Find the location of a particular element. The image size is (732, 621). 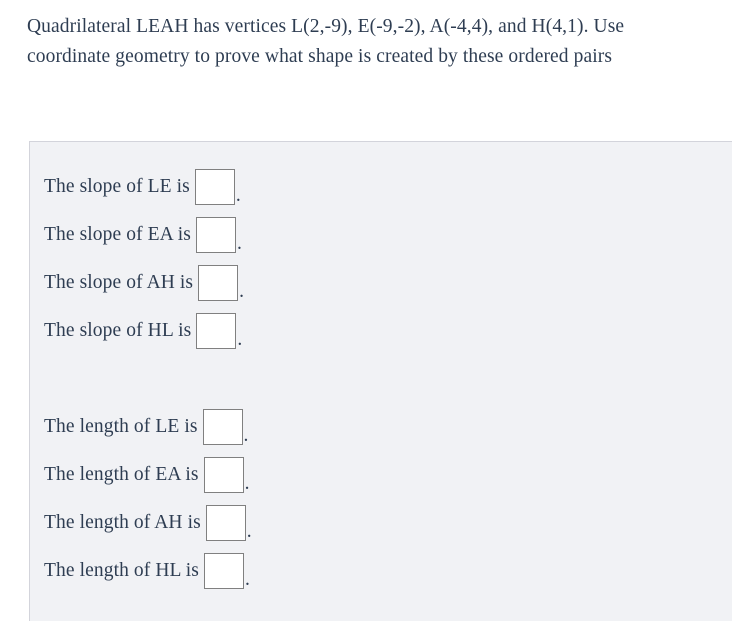

answer-row-label: The slope of LE is is located at coordinates (117, 186).